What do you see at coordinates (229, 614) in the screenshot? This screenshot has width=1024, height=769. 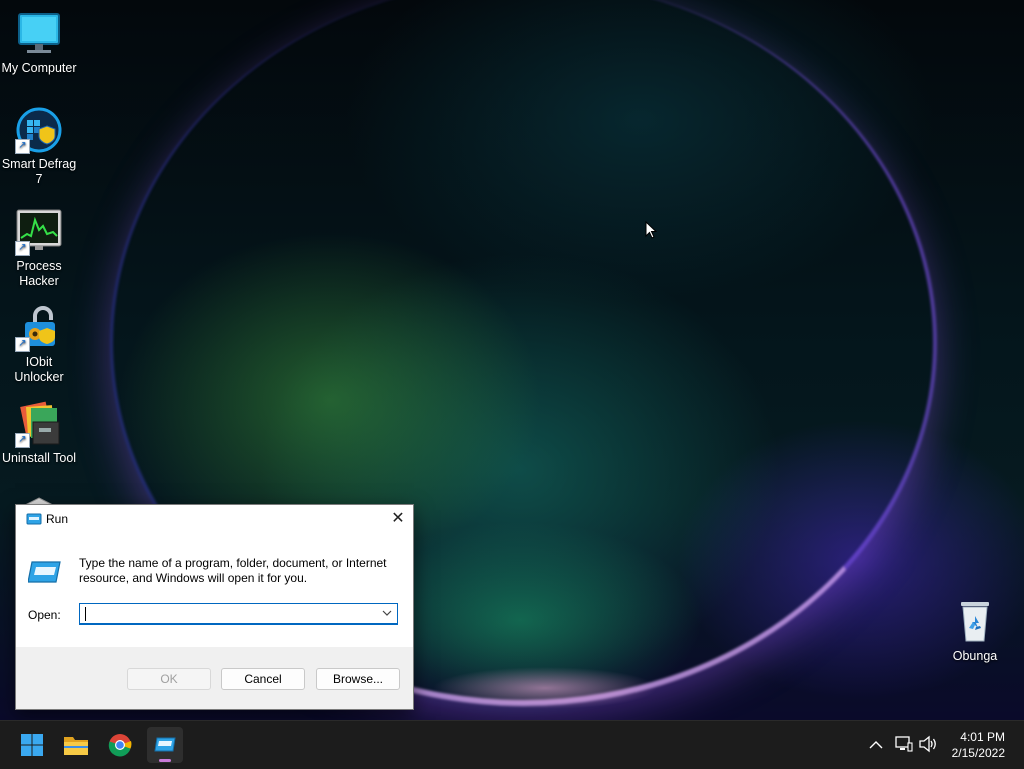 I see `open-input` at bounding box center [229, 614].